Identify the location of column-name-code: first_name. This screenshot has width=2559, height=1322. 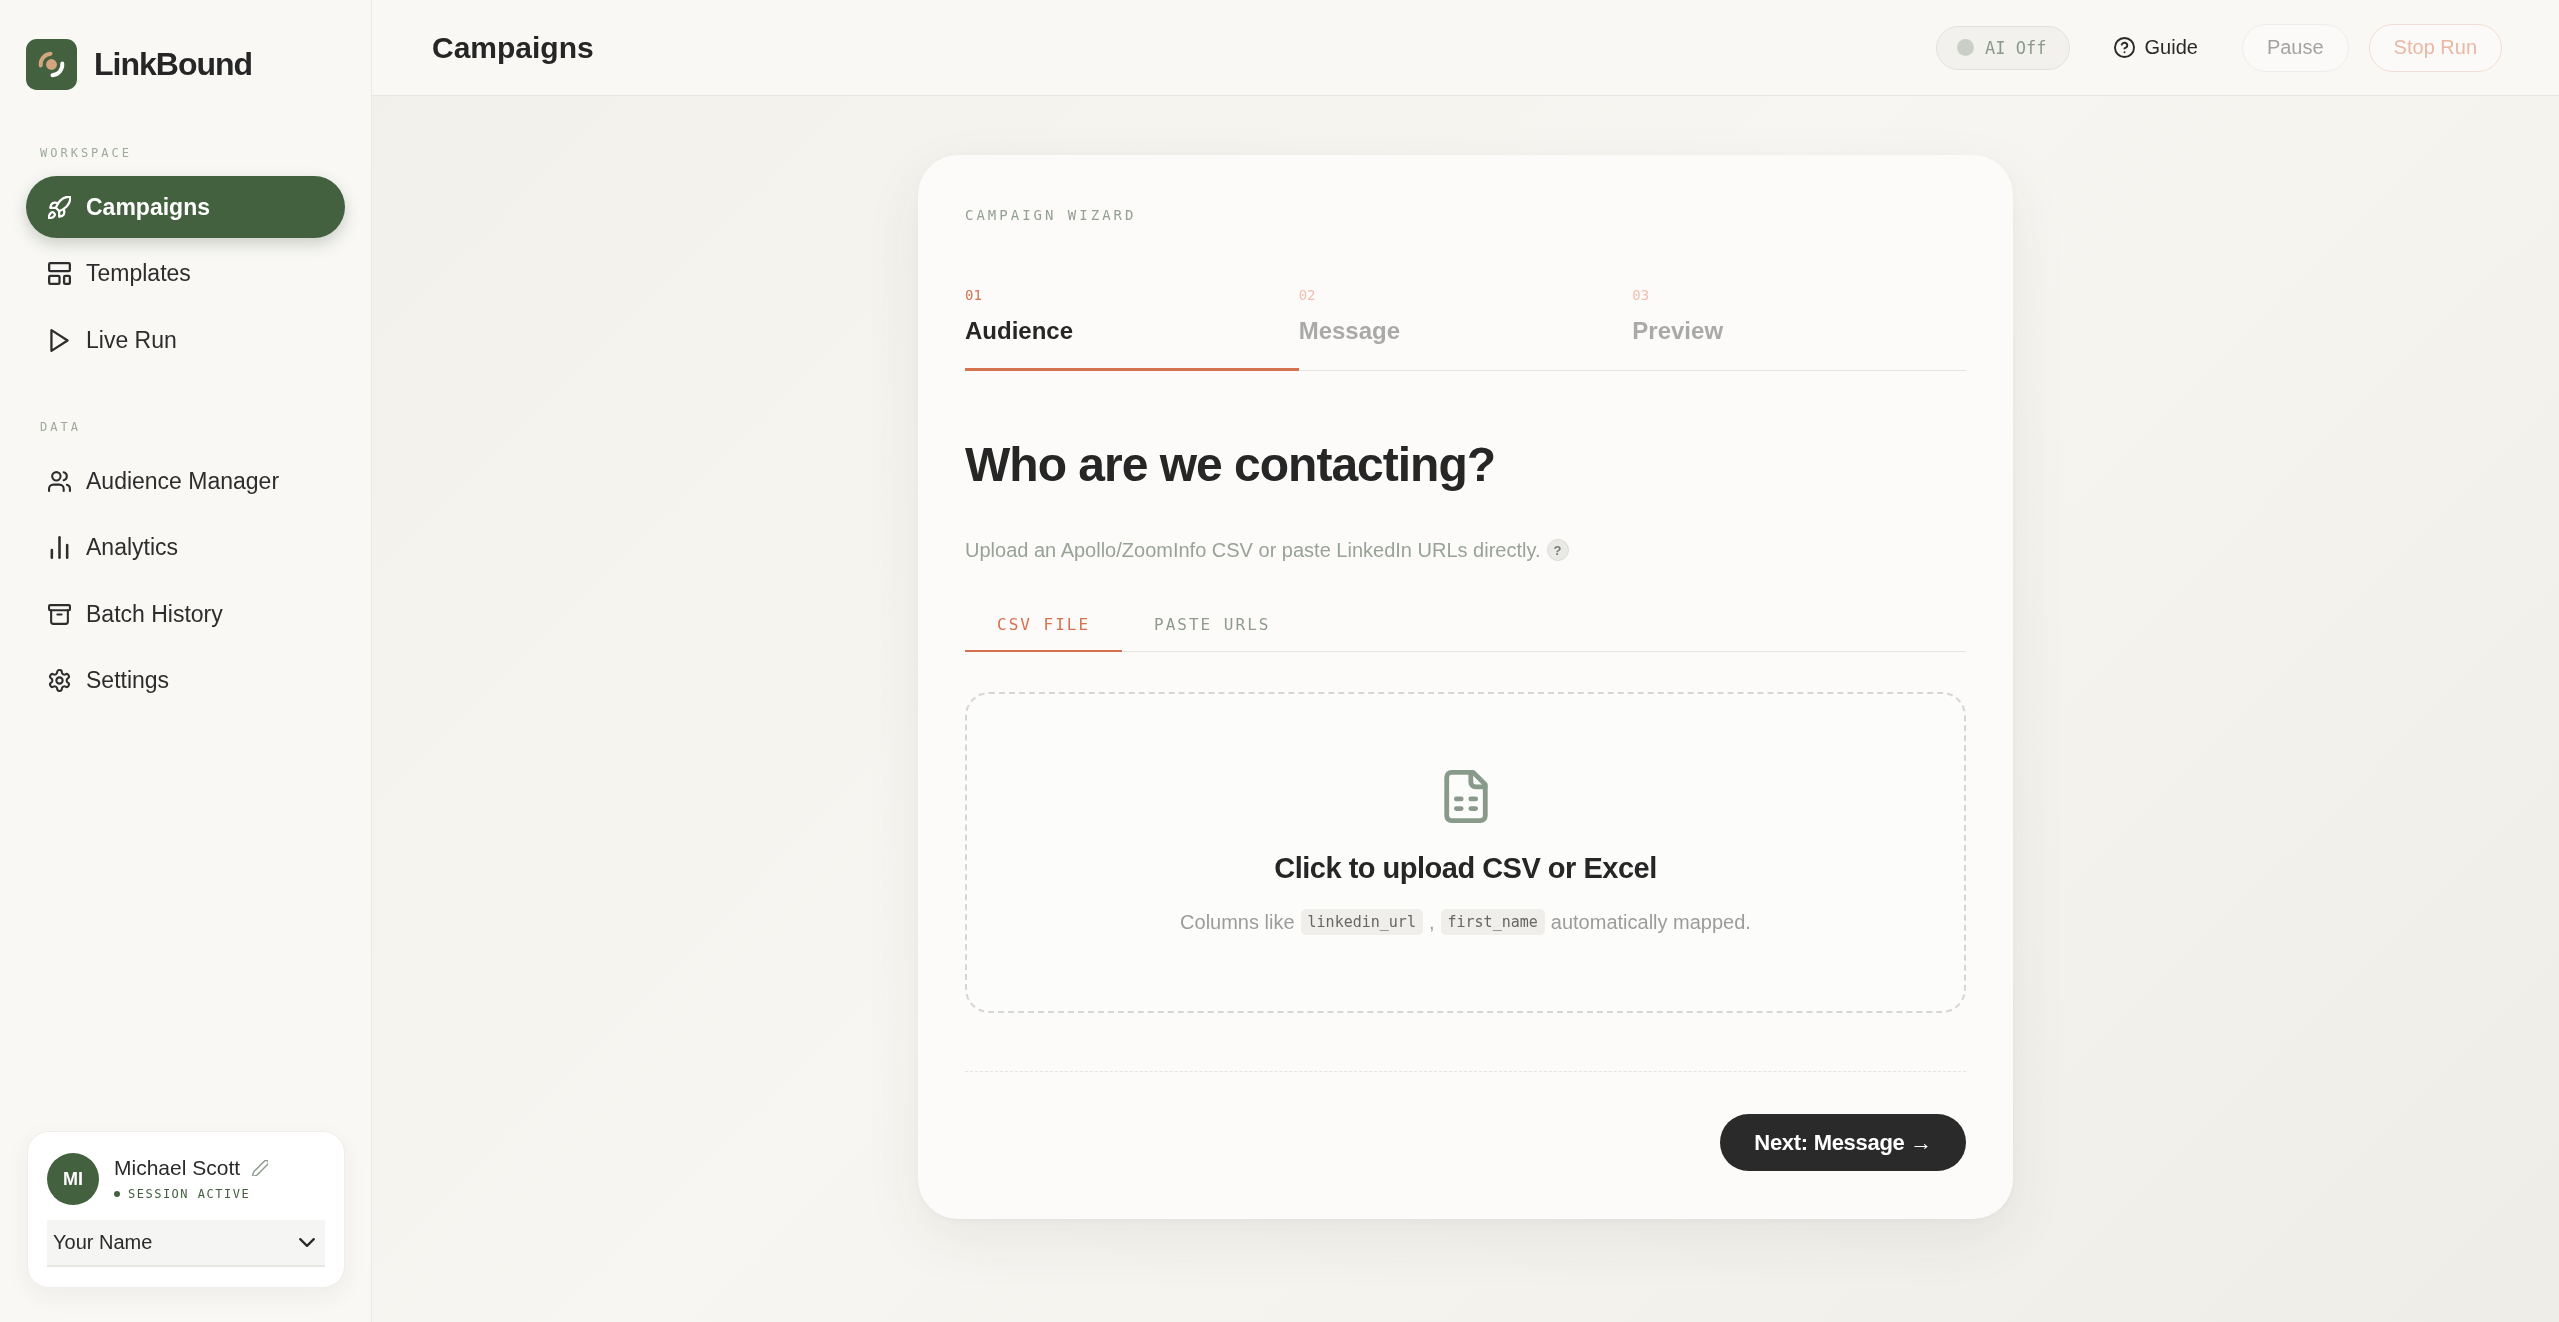
(1492, 922).